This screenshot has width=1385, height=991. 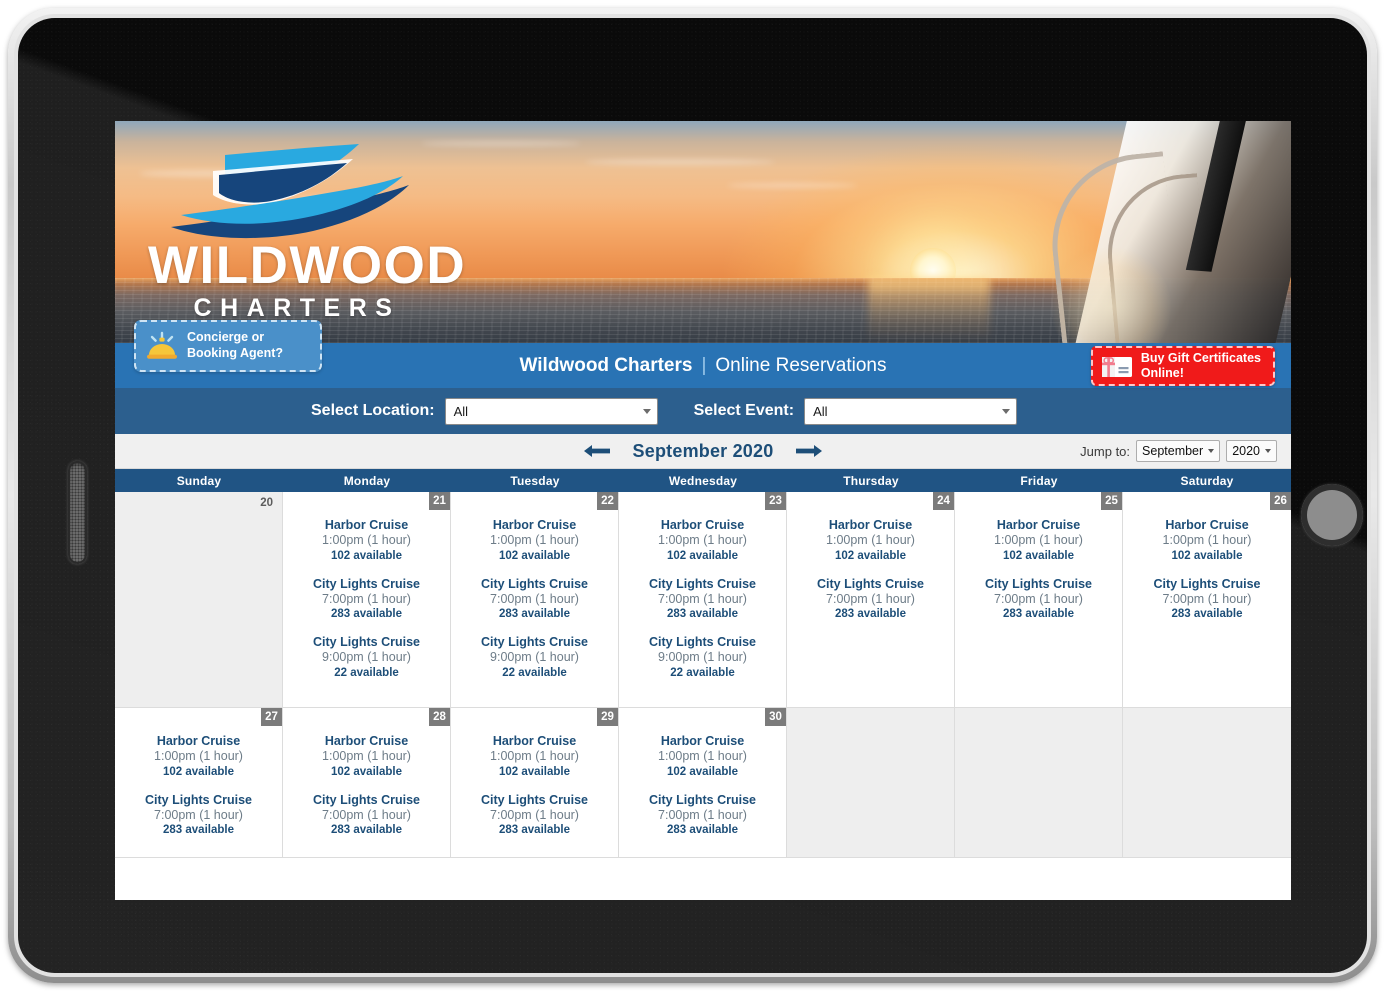 I want to click on weekday-header-saturday: Saturday, so click(x=1207, y=480).